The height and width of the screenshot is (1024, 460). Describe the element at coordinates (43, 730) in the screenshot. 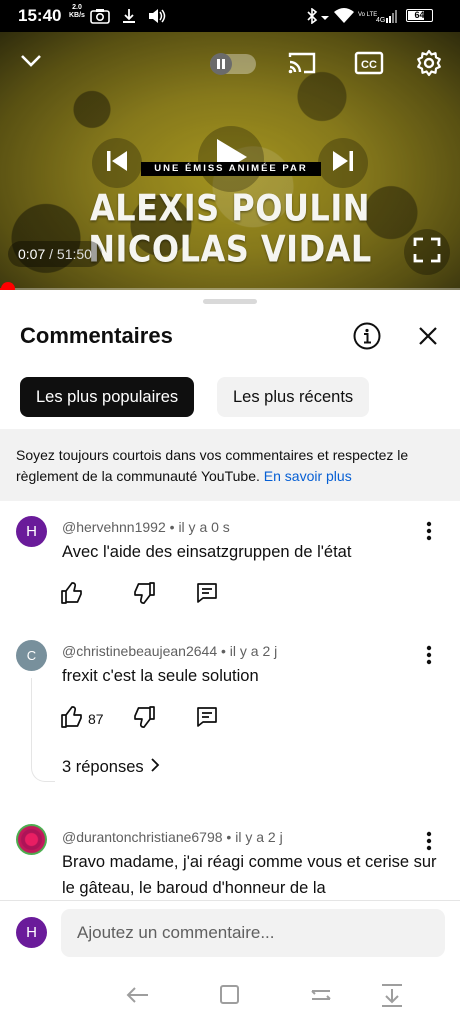

I see `thread-connector` at that location.